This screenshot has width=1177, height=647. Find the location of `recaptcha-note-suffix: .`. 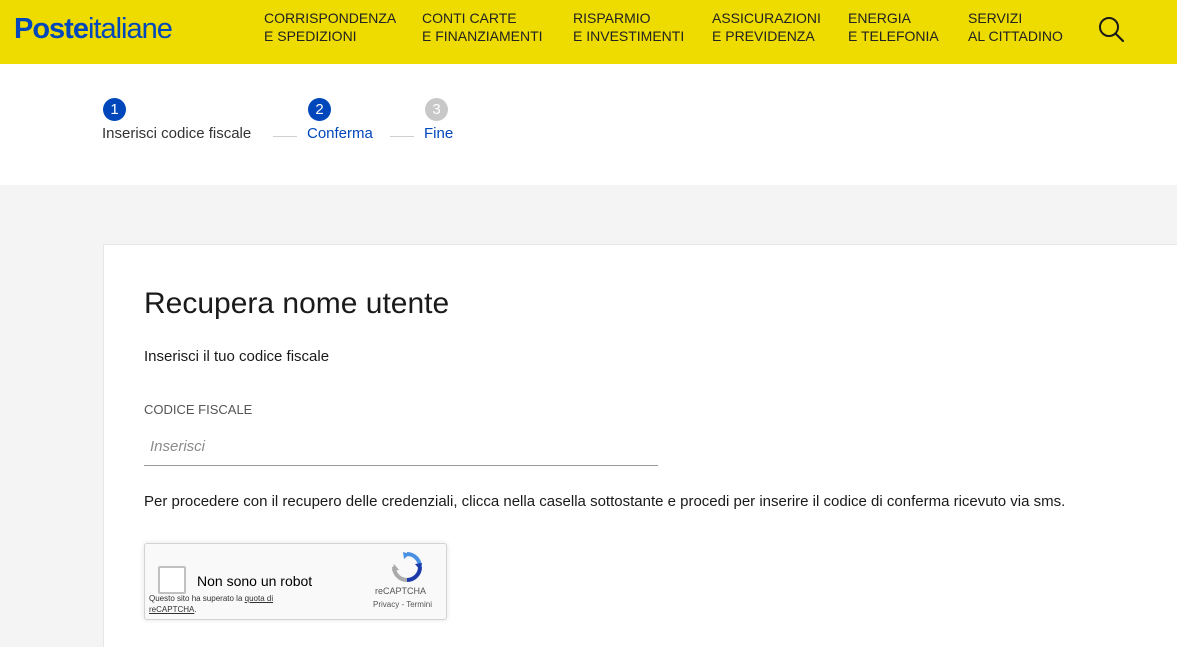

recaptcha-note-suffix: . is located at coordinates (195, 609).